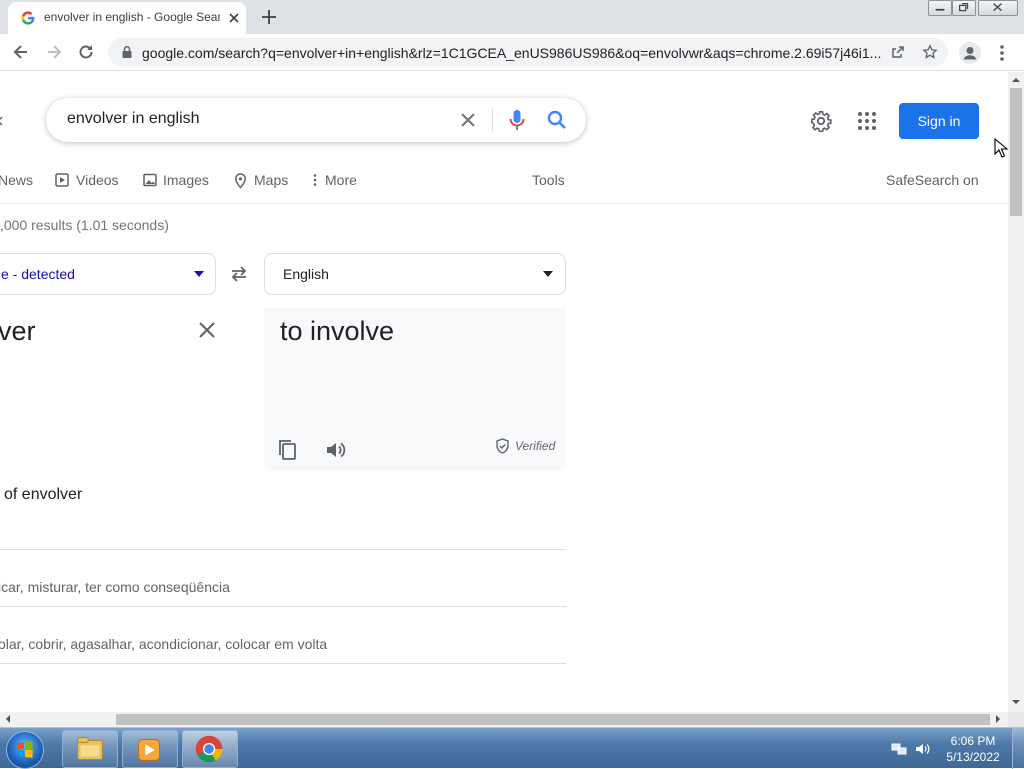 The width and height of the screenshot is (1024, 769). Describe the element at coordinates (1, 121) in the screenshot. I see `chevron-left-icon` at that location.